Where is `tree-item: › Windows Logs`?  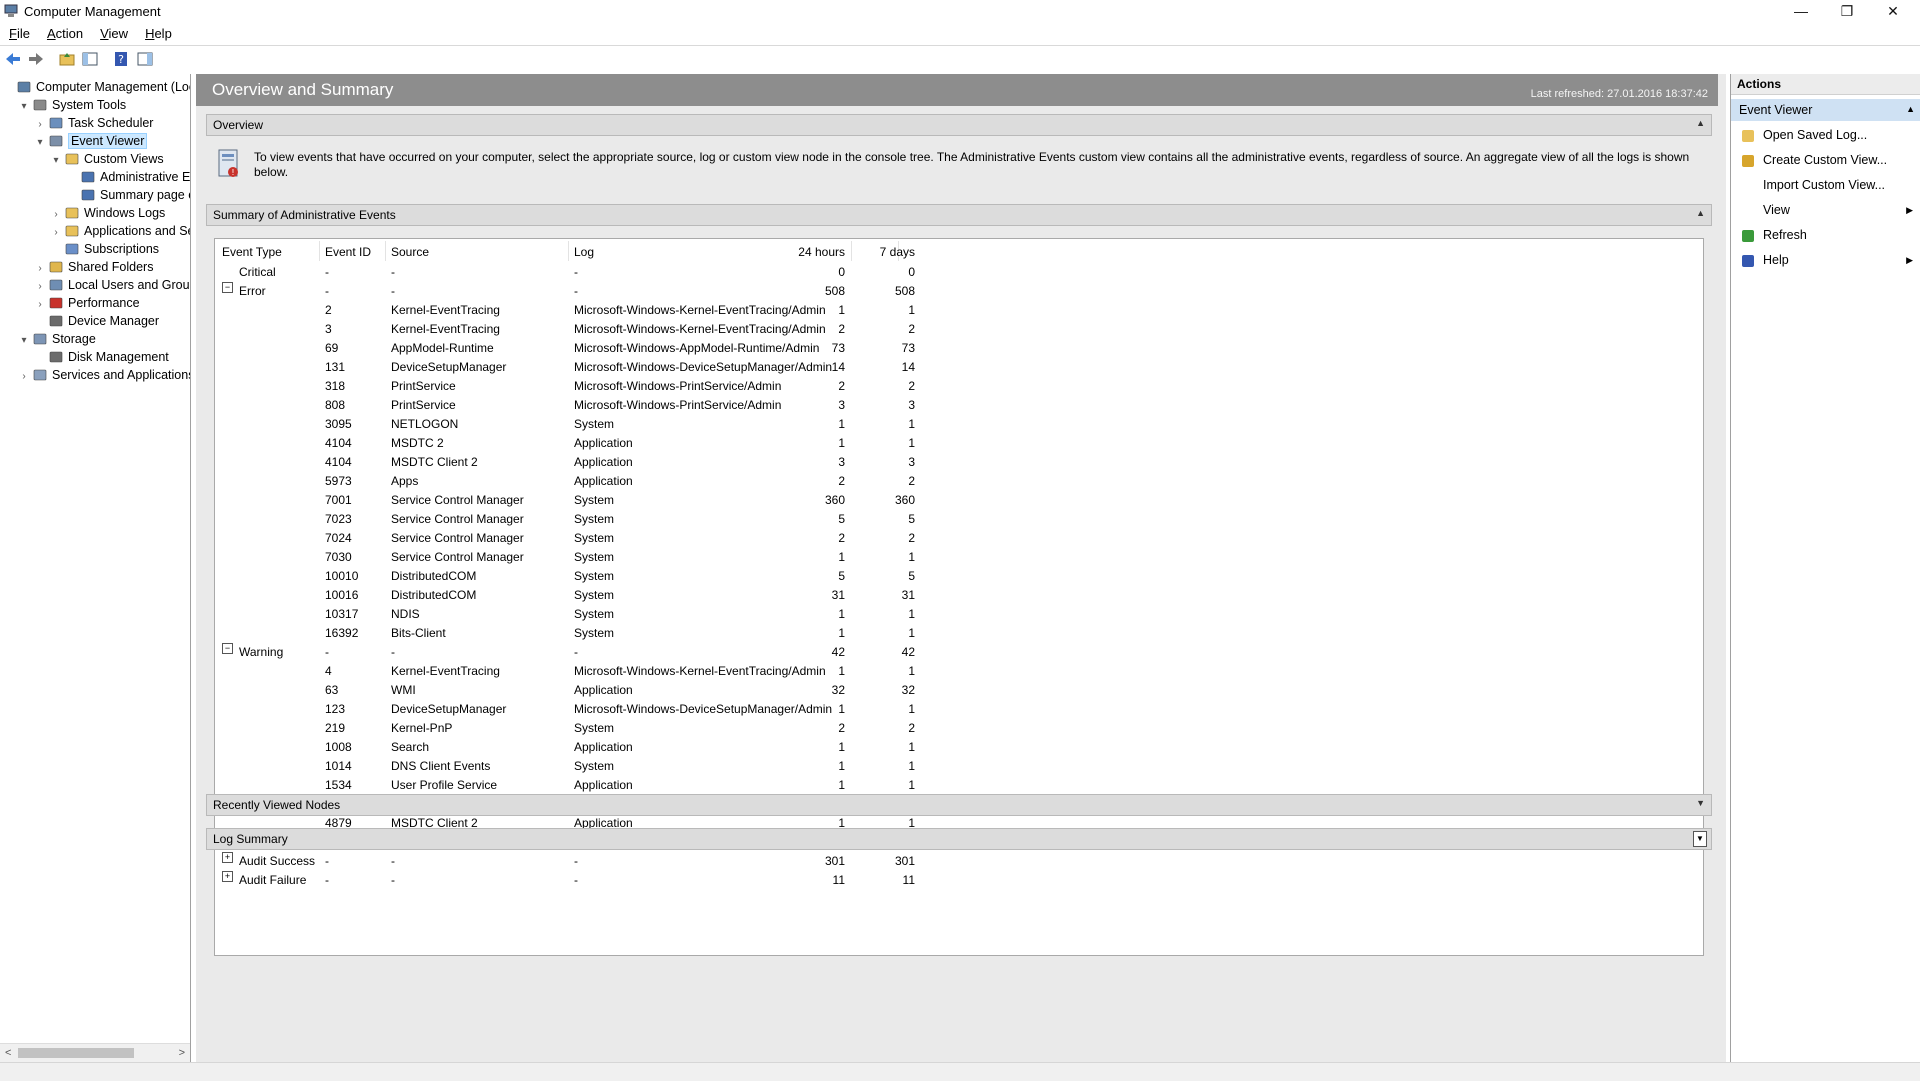 tree-item: › Windows Logs is located at coordinates (107, 213).